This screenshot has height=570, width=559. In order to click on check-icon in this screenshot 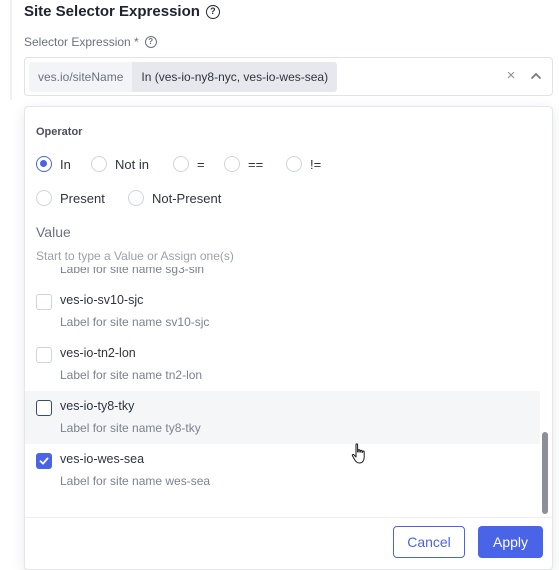, I will do `click(44, 461)`.